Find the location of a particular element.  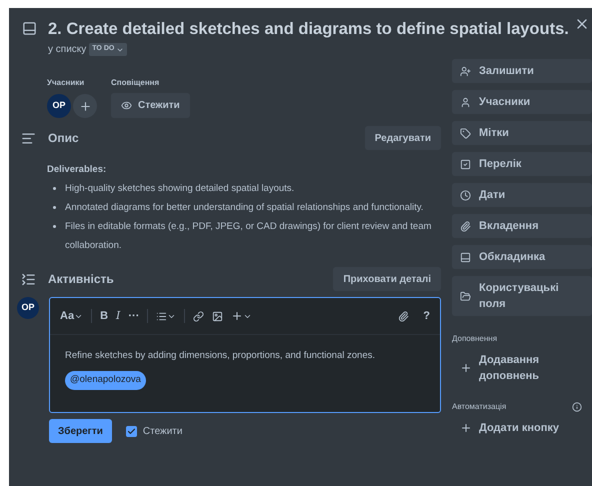

add-member-button is located at coordinates (85, 106).